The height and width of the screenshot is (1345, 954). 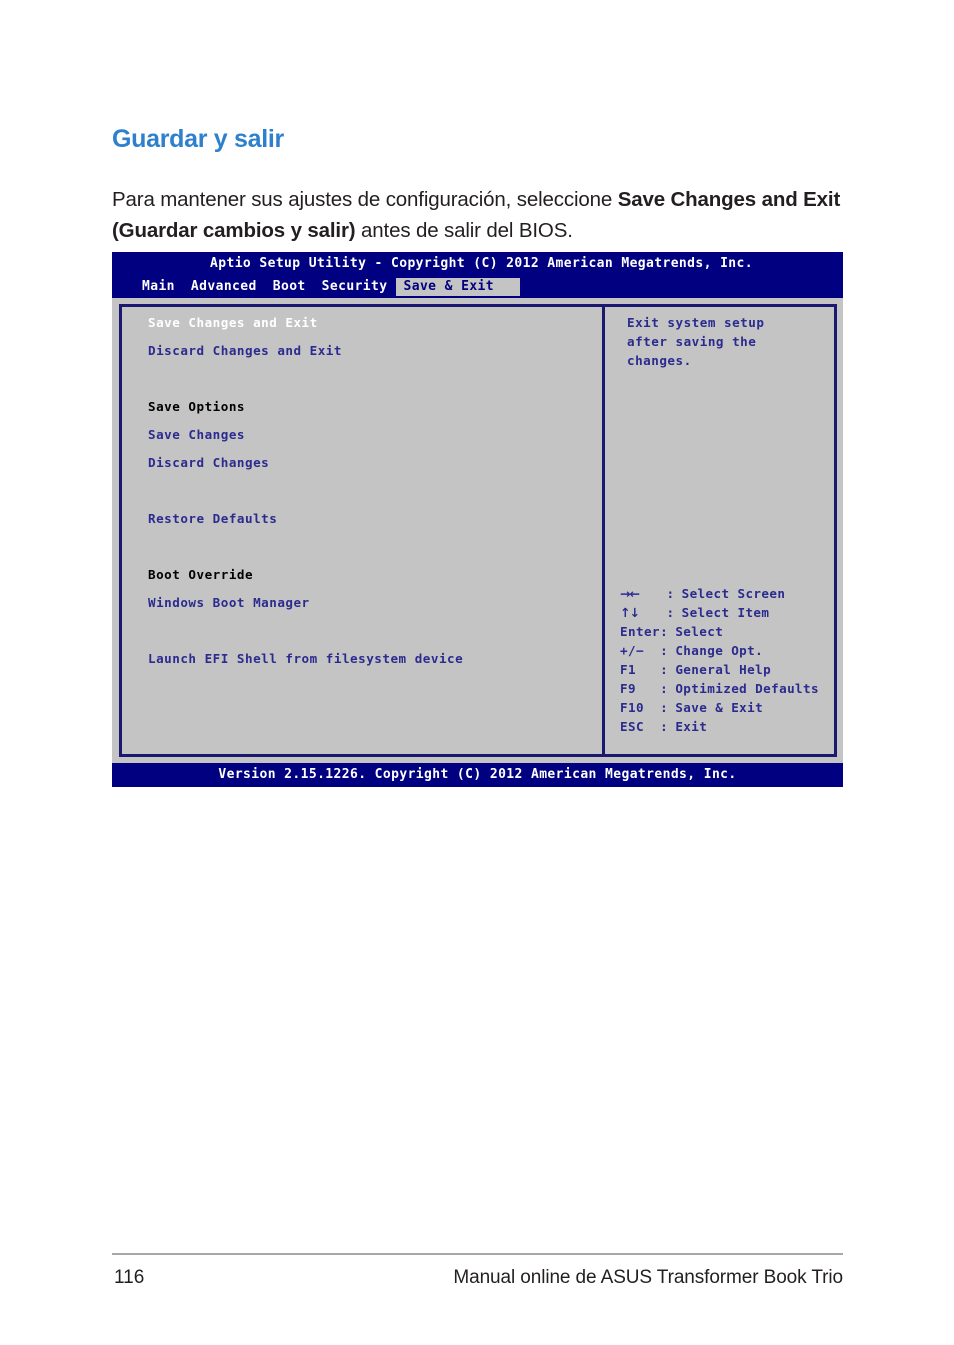 I want to click on page-title: Guardar y salir, so click(x=198, y=138).